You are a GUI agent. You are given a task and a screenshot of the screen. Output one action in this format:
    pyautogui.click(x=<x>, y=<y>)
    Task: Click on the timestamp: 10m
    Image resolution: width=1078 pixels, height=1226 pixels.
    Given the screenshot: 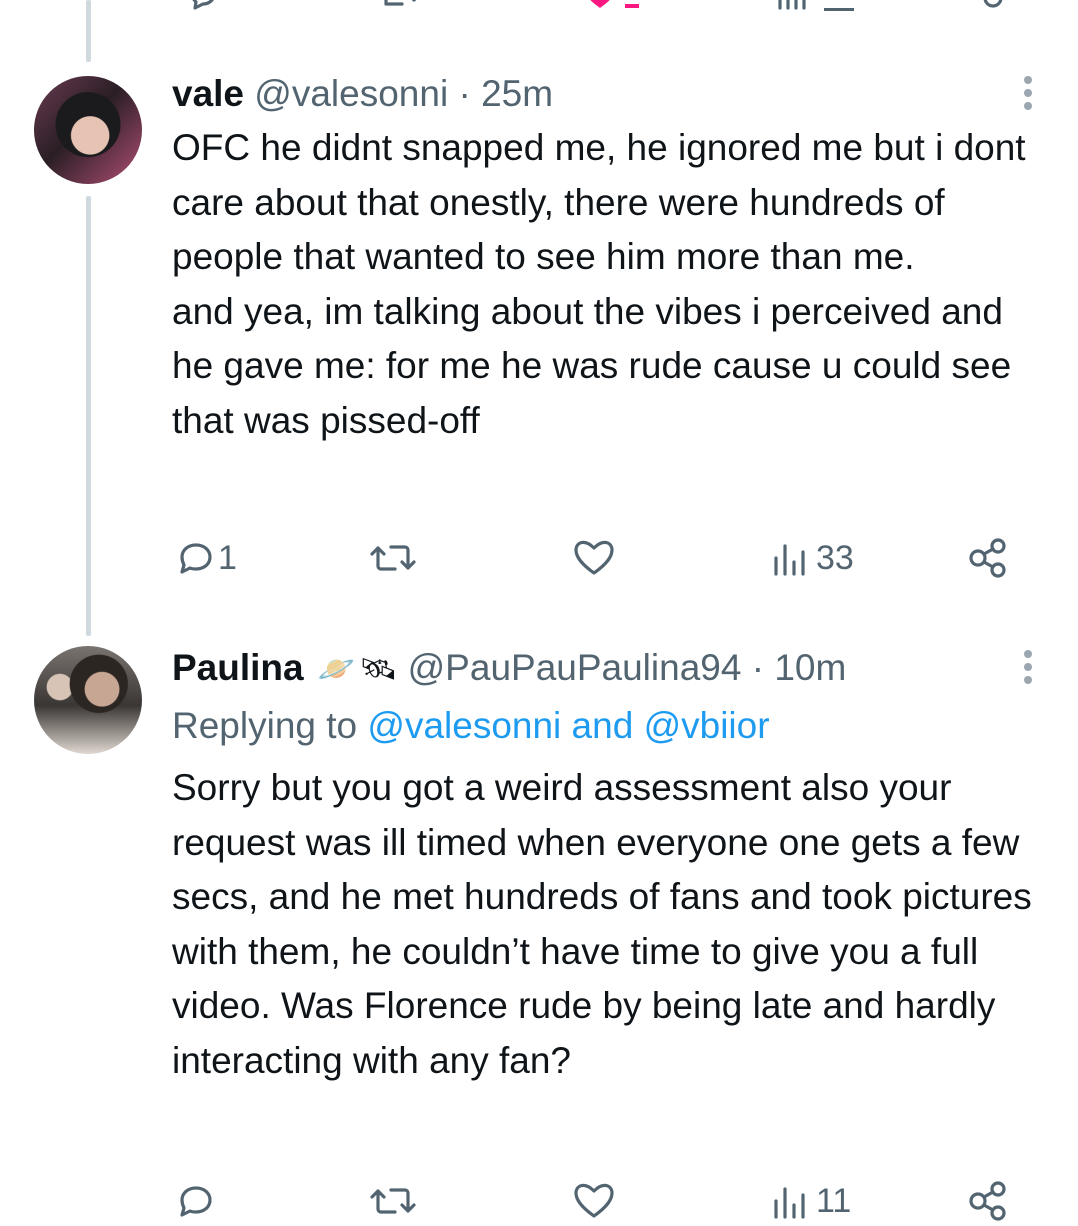 What is the action you would take?
    pyautogui.click(x=810, y=667)
    